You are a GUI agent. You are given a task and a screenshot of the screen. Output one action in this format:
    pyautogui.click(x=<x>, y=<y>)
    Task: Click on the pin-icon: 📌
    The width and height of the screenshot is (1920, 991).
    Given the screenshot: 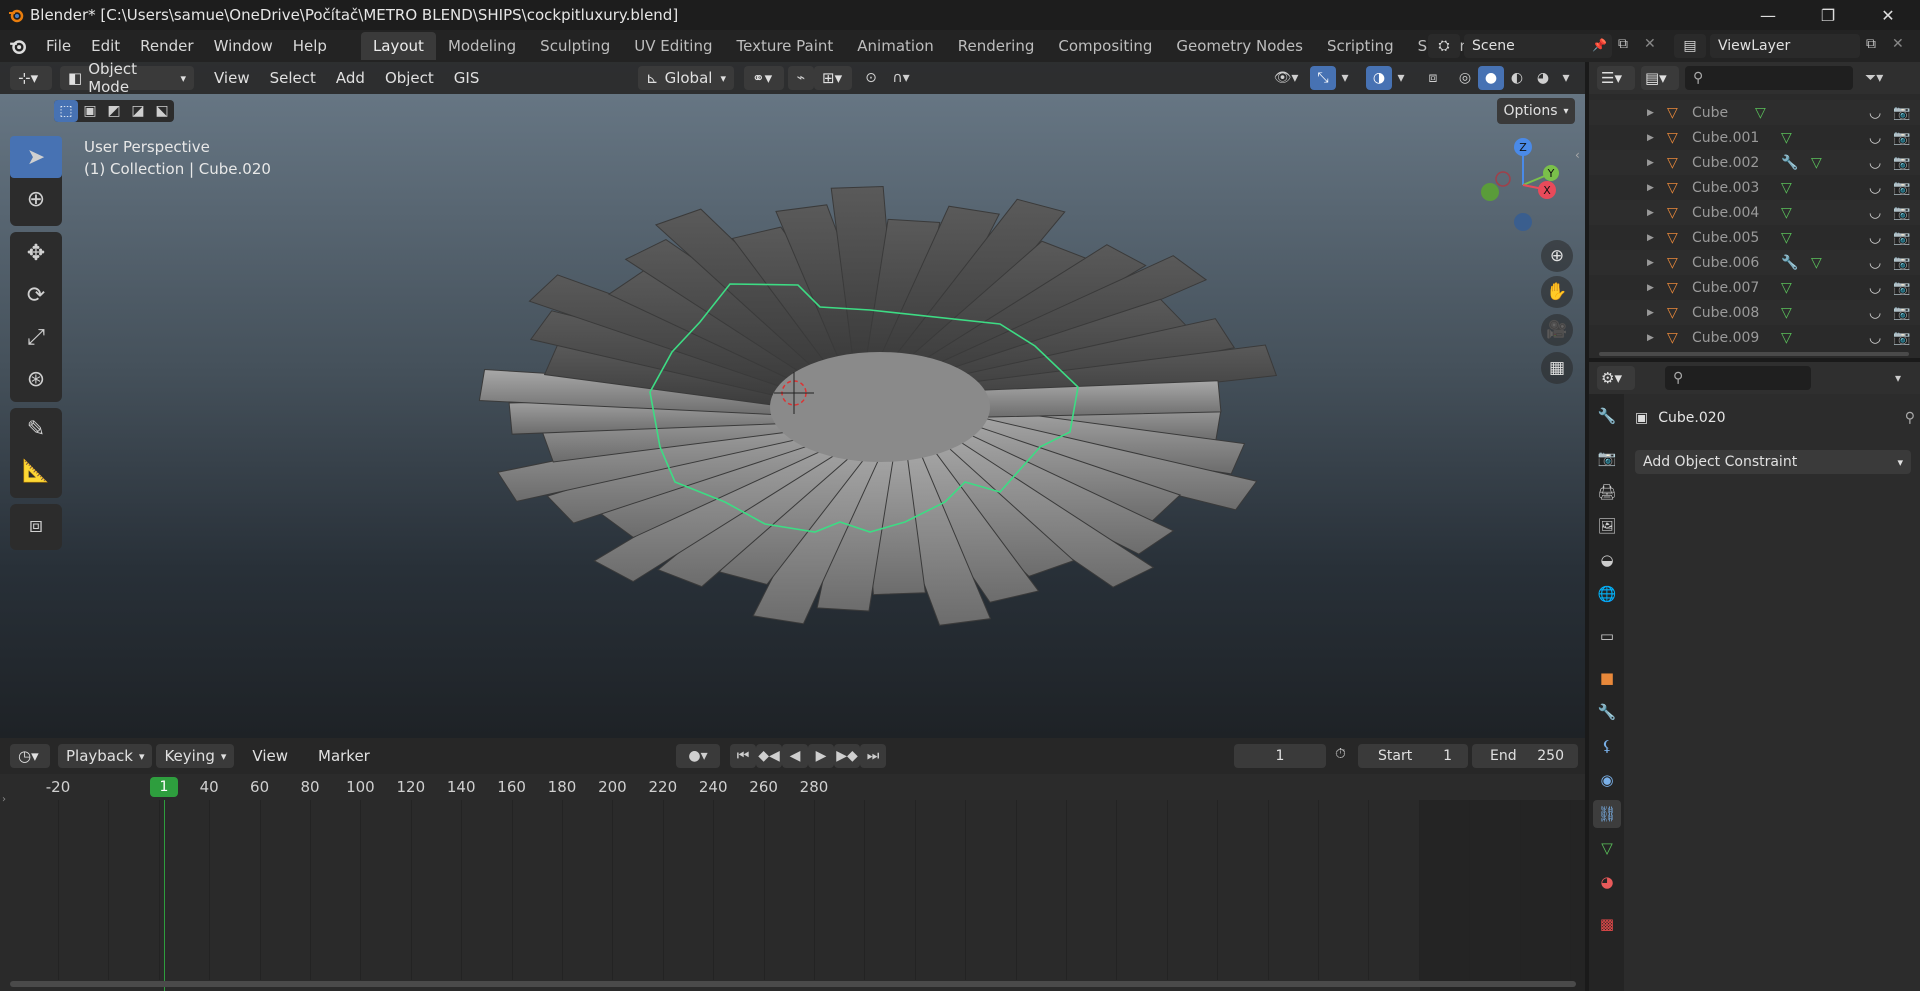 What is the action you would take?
    pyautogui.click(x=1599, y=45)
    